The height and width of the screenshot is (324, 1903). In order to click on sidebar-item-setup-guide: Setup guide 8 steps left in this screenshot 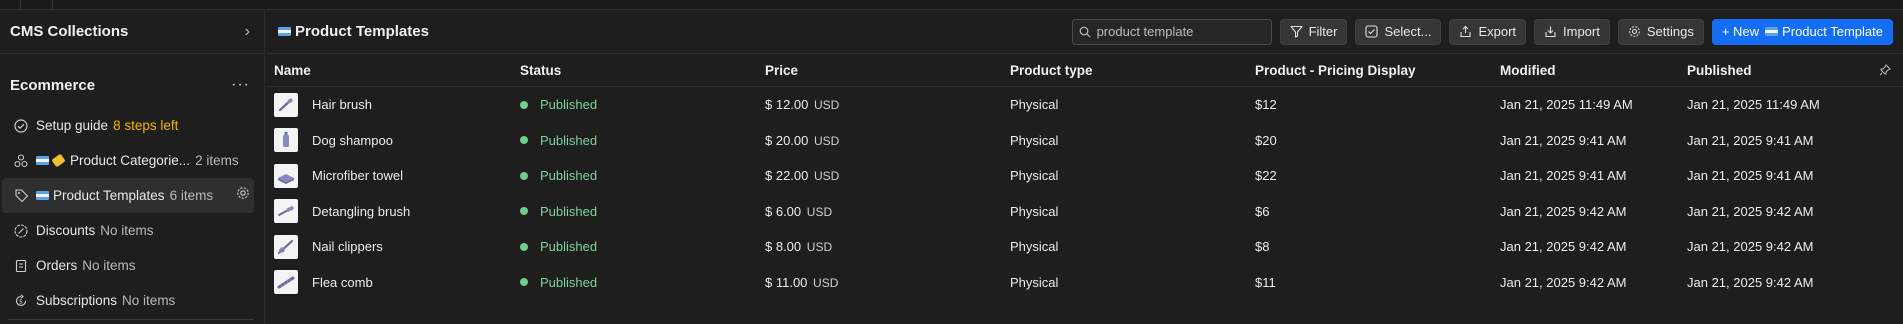, I will do `click(128, 125)`.